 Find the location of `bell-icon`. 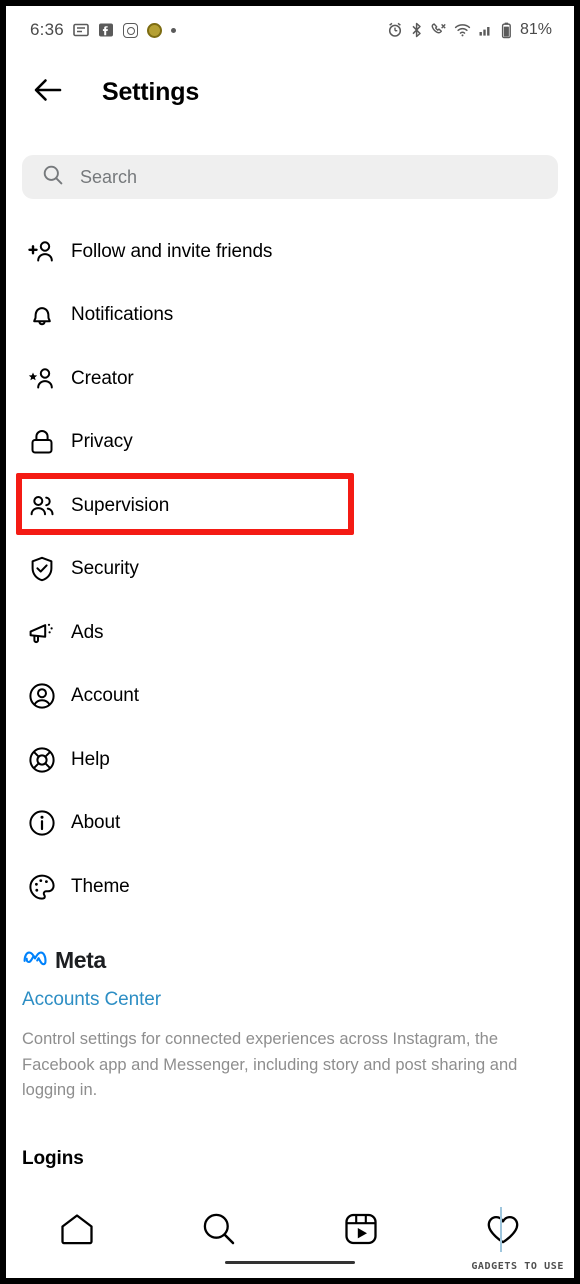

bell-icon is located at coordinates (42, 315).